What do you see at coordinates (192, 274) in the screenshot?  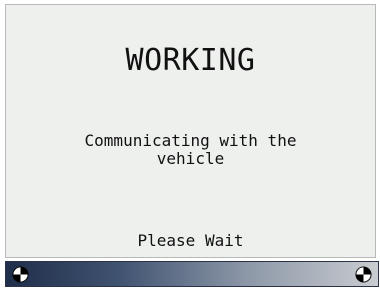 I see `progress-status-bar` at bounding box center [192, 274].